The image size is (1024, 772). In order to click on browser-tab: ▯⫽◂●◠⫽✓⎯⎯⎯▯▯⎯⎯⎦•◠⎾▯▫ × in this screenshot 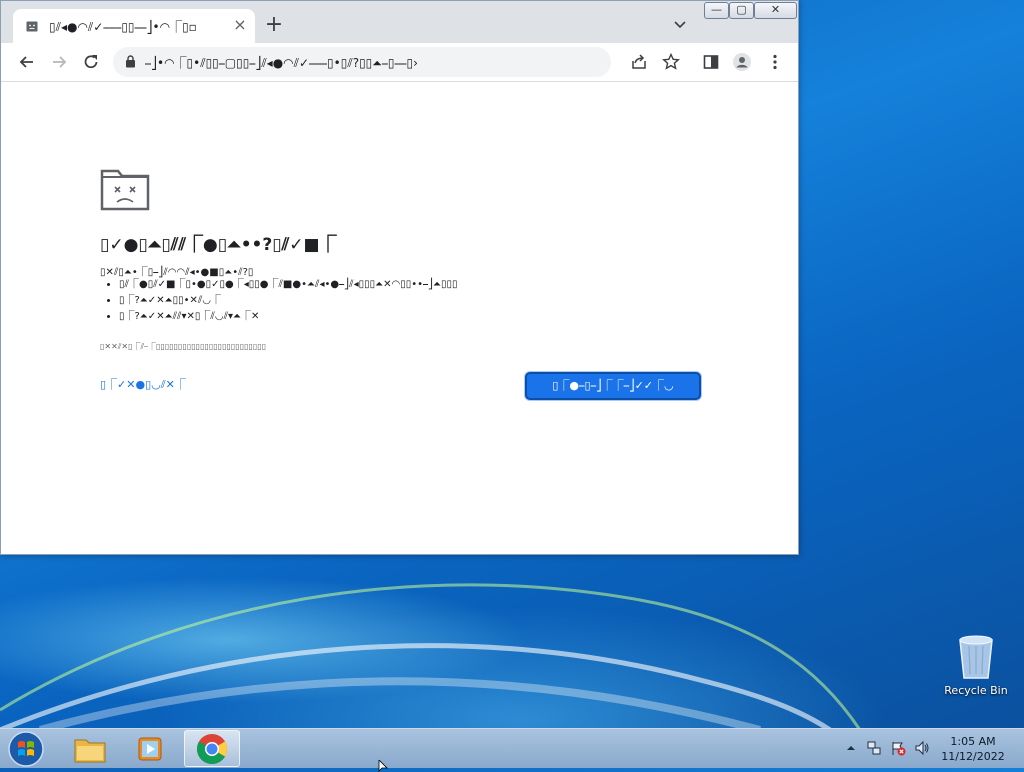, I will do `click(134, 26)`.